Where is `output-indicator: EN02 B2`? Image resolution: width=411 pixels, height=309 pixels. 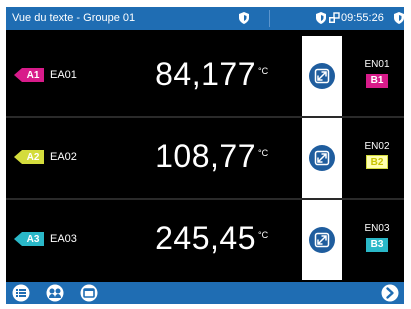
output-indicator: EN02 B2 is located at coordinates (377, 155).